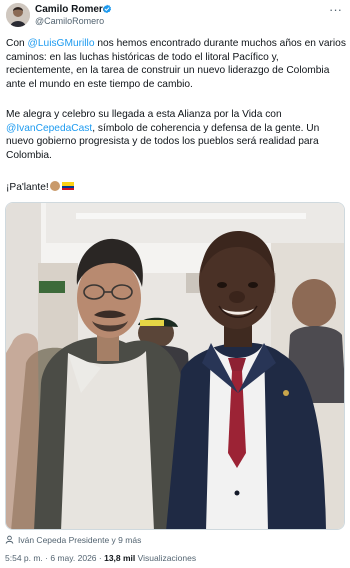 The width and height of the screenshot is (350, 568). I want to click on author-handle: @CamiloRomero, so click(69, 21).